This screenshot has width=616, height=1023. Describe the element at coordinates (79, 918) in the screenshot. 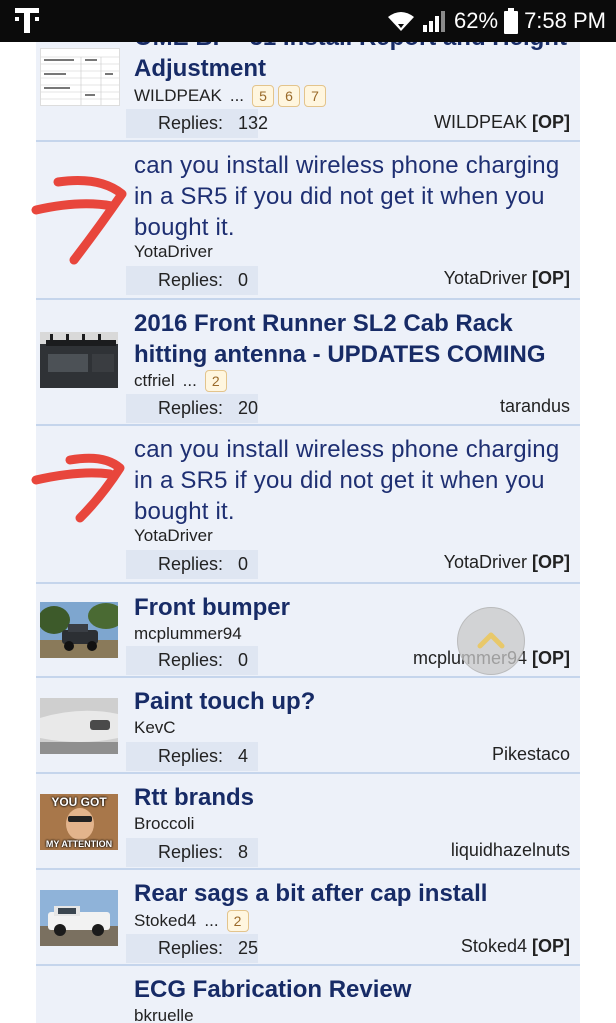

I see `white-truck-thumbnail-icon` at that location.